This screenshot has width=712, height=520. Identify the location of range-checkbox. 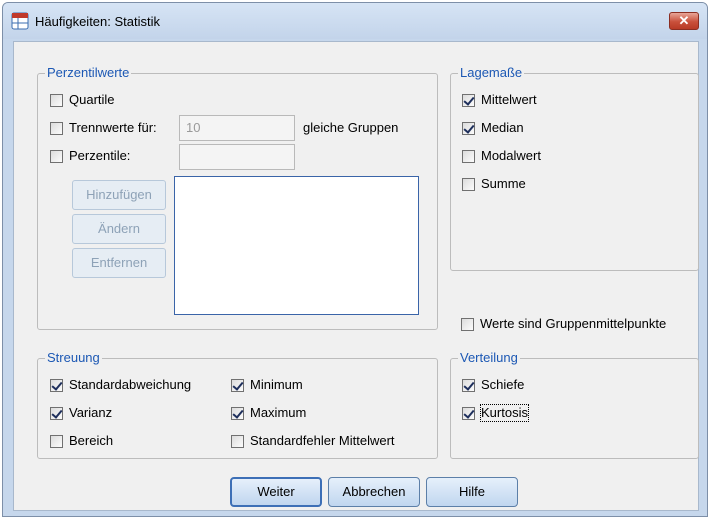
(56, 441).